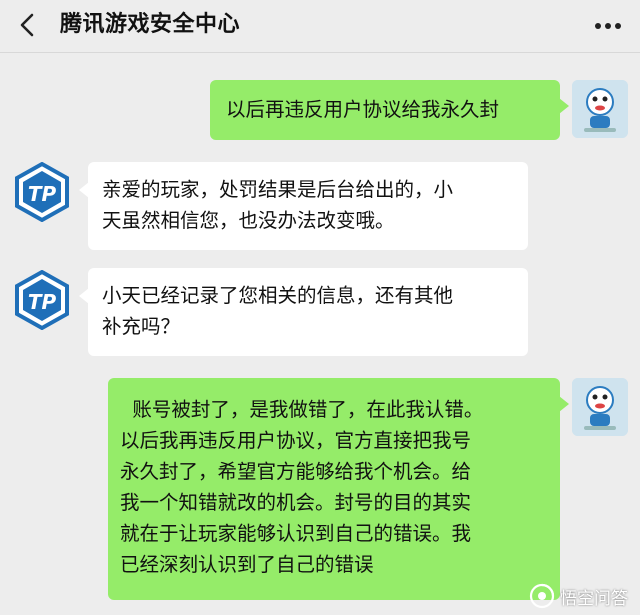 This screenshot has height=615, width=640. What do you see at coordinates (303, 206) in the screenshot?
I see `bot-message-bubble: 亲爱的玩家，处罚结果是后台给出的，小 天虽然相信您，也没办法改变哦。` at bounding box center [303, 206].